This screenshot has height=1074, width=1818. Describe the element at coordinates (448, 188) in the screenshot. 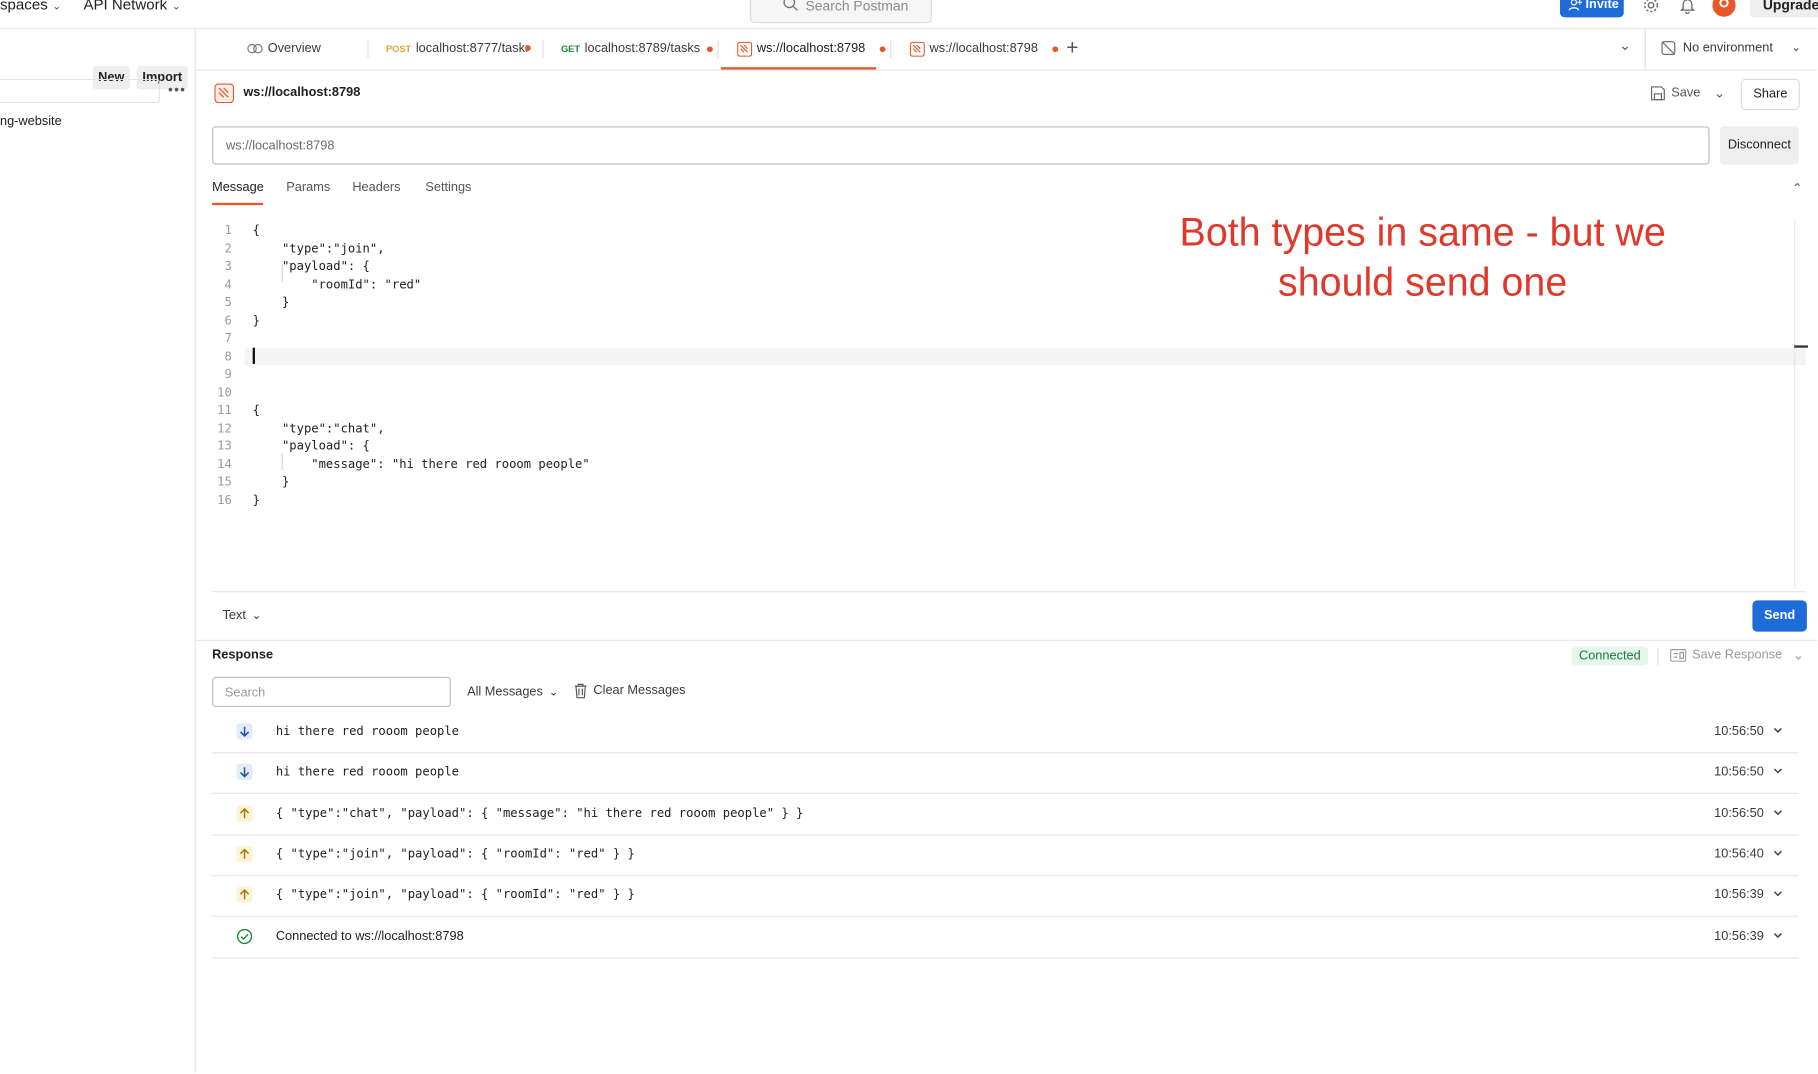

I see `tab-settings: Settings` at that location.